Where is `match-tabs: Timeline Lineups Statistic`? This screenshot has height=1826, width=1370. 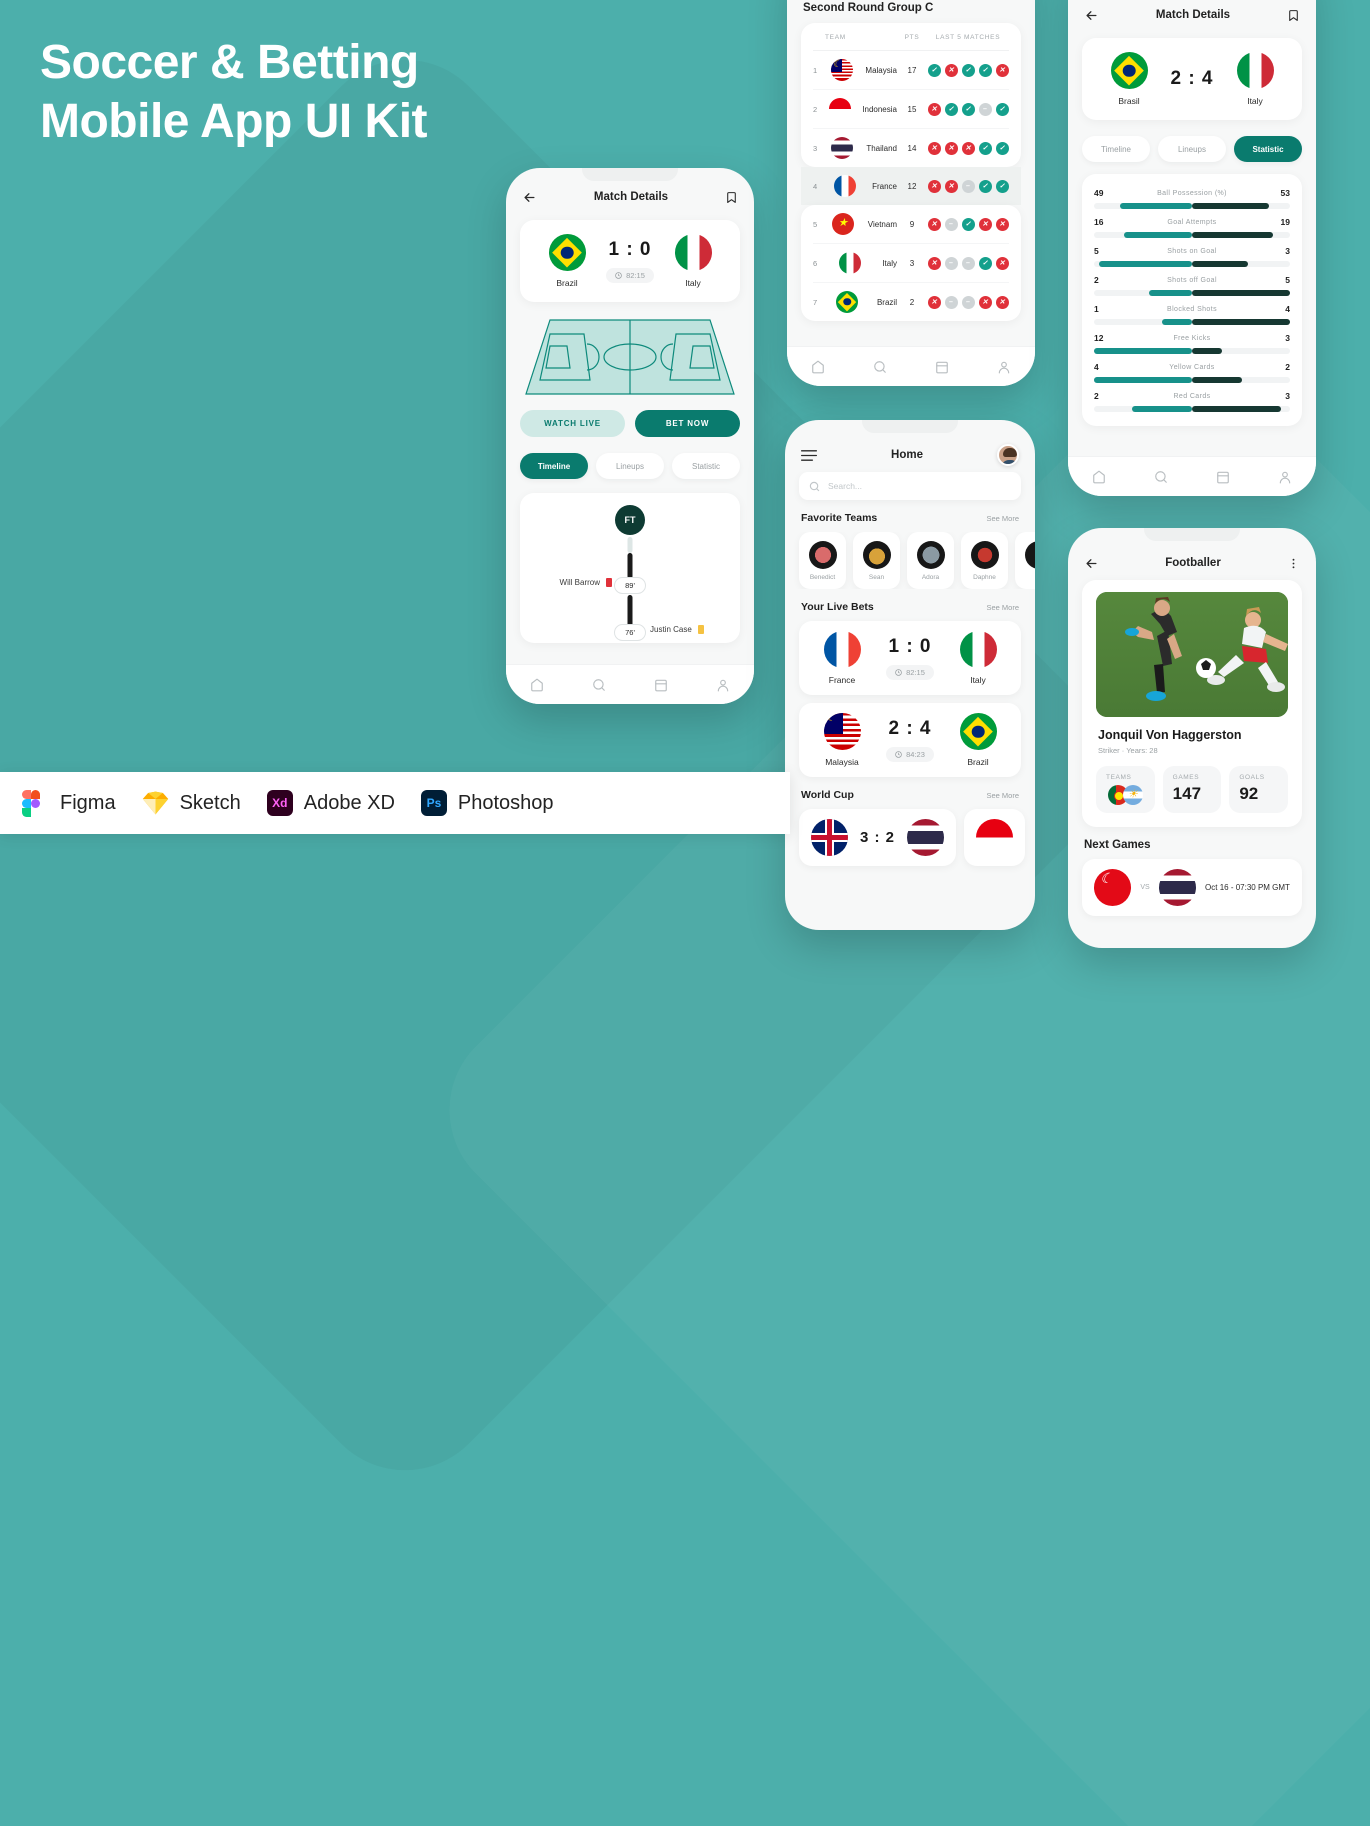 match-tabs: Timeline Lineups Statistic is located at coordinates (630, 466).